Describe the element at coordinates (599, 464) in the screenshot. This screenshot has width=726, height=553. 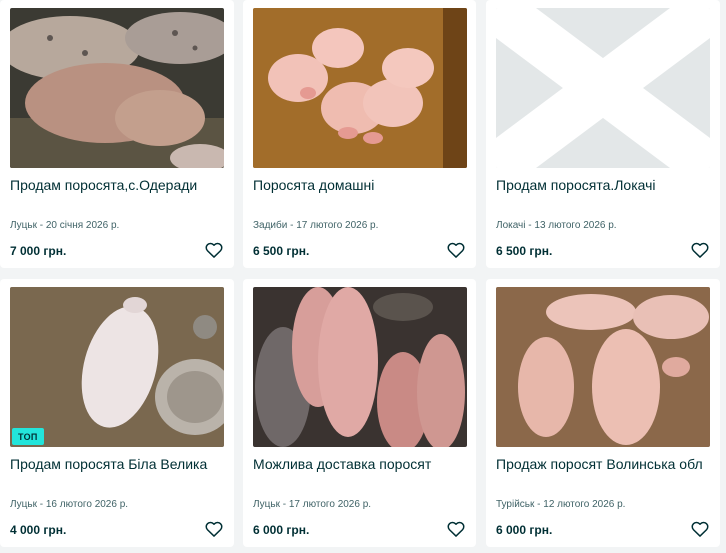
I see `listing-title: Продаж поросят Волинська обл` at that location.